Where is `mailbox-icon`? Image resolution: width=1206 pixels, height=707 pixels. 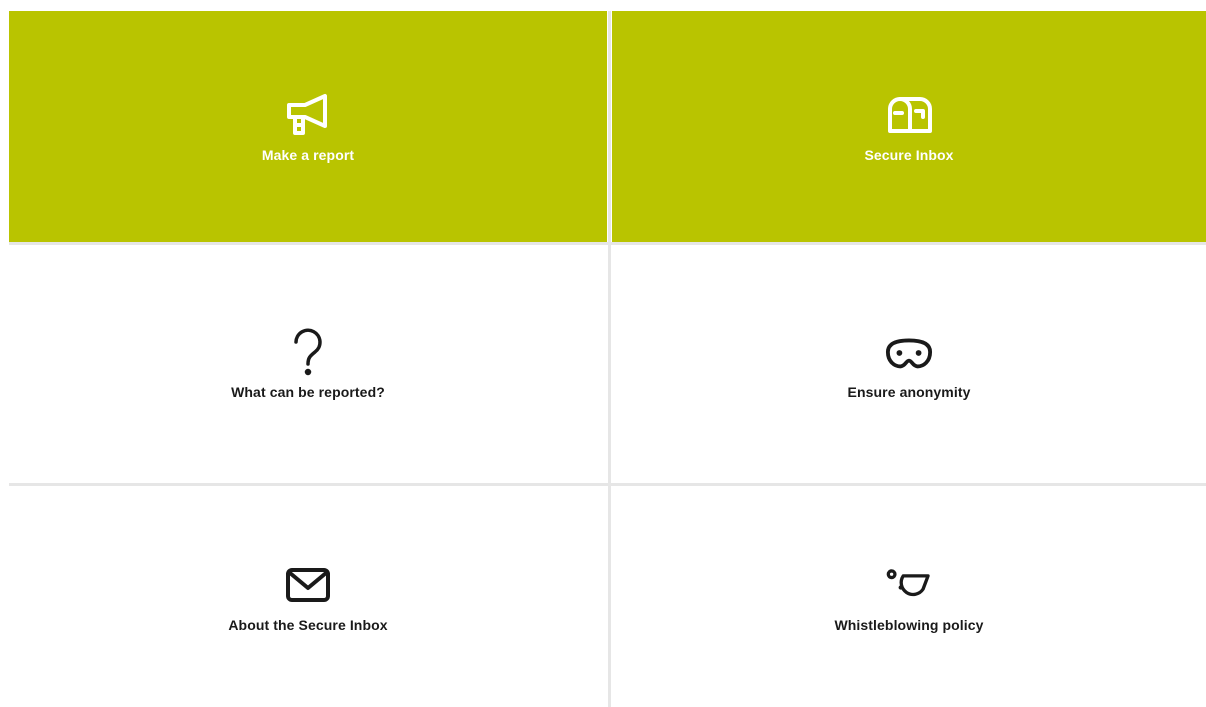 mailbox-icon is located at coordinates (909, 115).